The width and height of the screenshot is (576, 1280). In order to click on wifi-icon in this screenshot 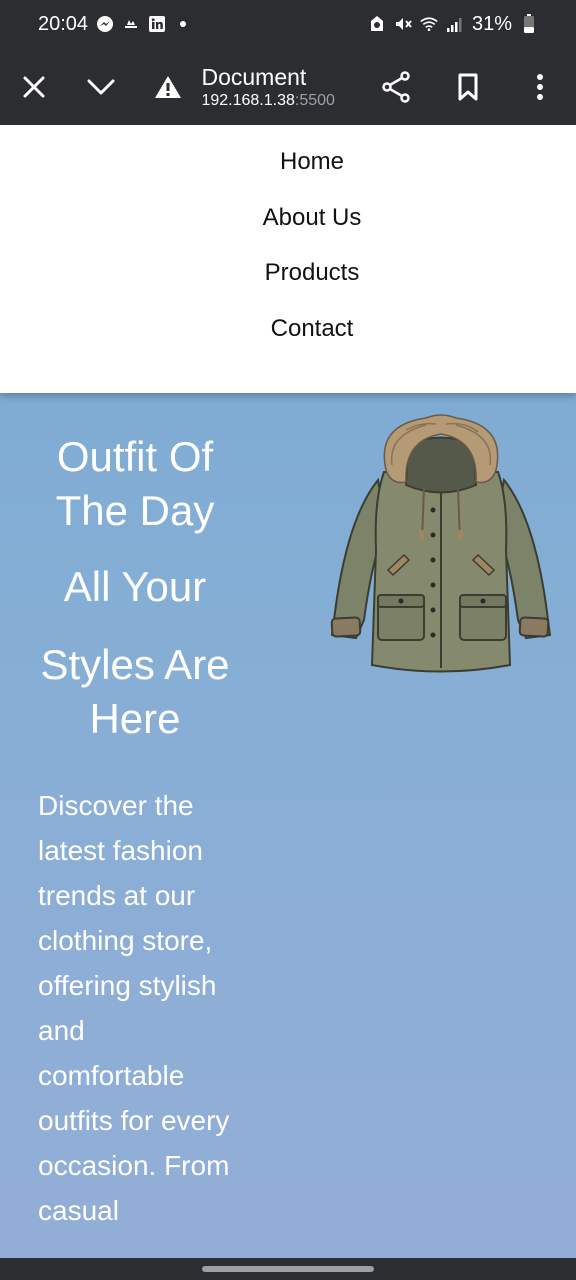, I will do `click(429, 24)`.